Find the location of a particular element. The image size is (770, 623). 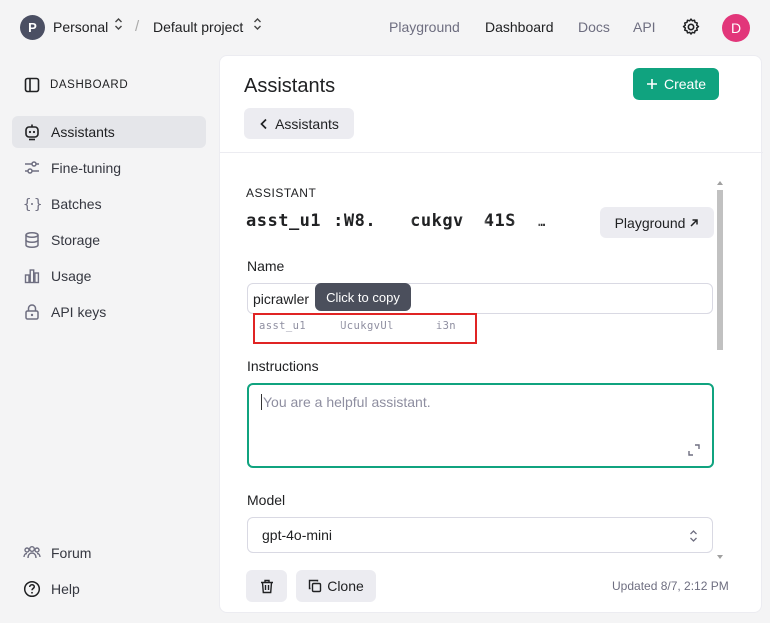

divider is located at coordinates (491, 152).